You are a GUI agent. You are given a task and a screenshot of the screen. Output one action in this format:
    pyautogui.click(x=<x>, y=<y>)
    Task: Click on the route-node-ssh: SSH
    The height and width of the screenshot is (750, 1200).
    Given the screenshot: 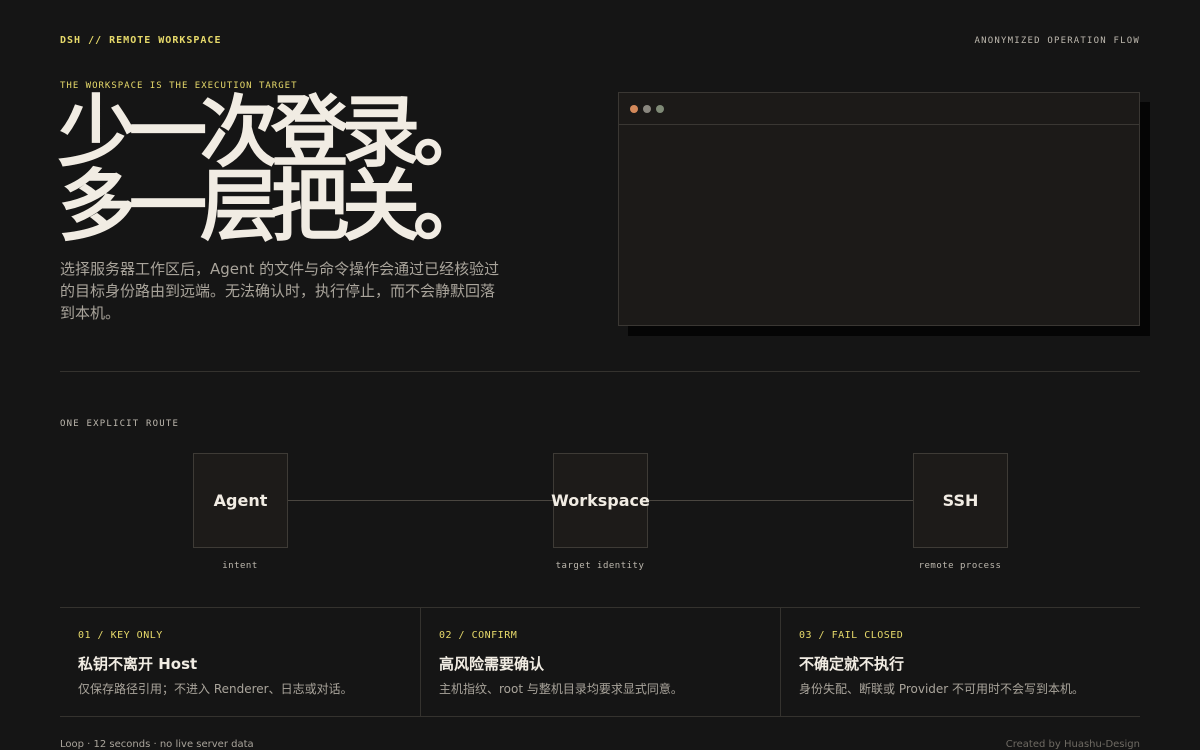 What is the action you would take?
    pyautogui.click(x=960, y=500)
    